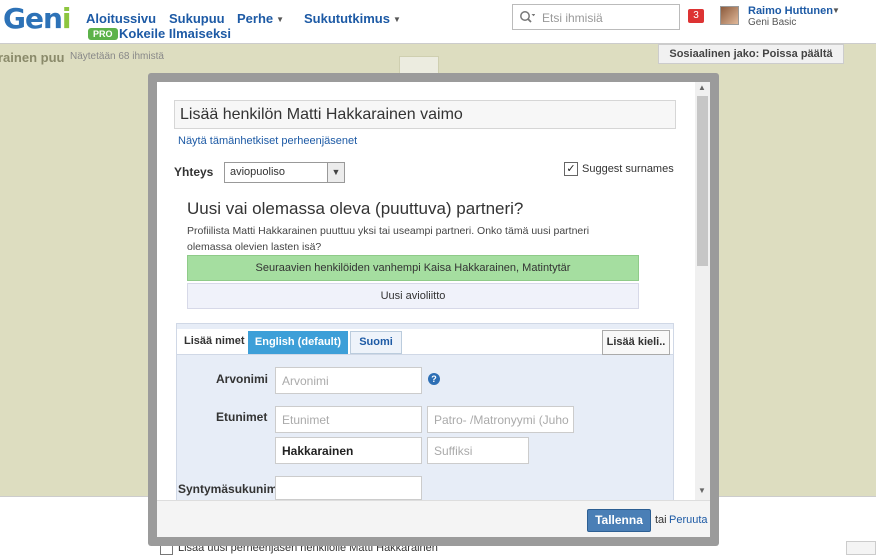 This screenshot has height=555, width=876. I want to click on search-placeholder: Etsi ihmisiä, so click(572, 18).